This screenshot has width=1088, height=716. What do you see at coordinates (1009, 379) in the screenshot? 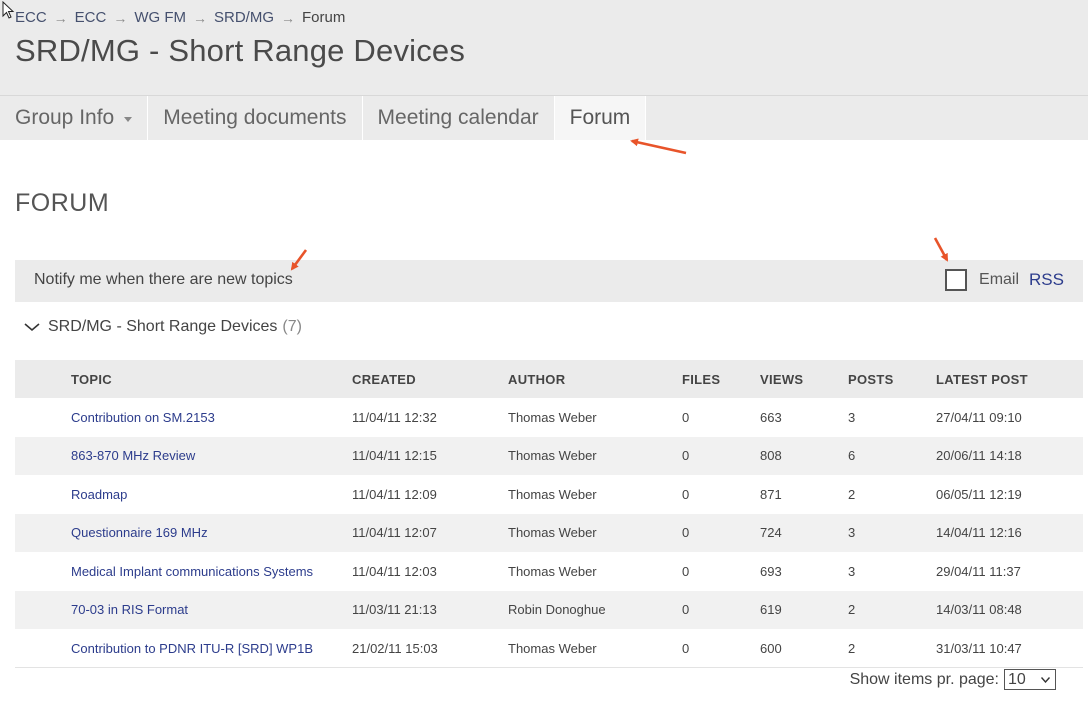
I see `header-latest-post: LATEST POST` at bounding box center [1009, 379].